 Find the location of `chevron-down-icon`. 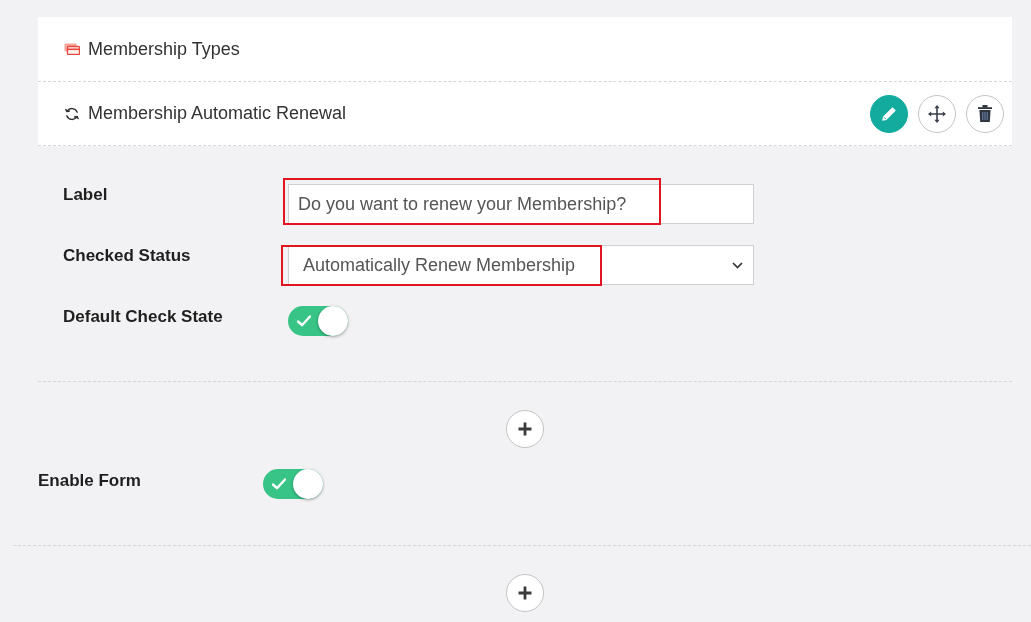

chevron-down-icon is located at coordinates (737, 265).